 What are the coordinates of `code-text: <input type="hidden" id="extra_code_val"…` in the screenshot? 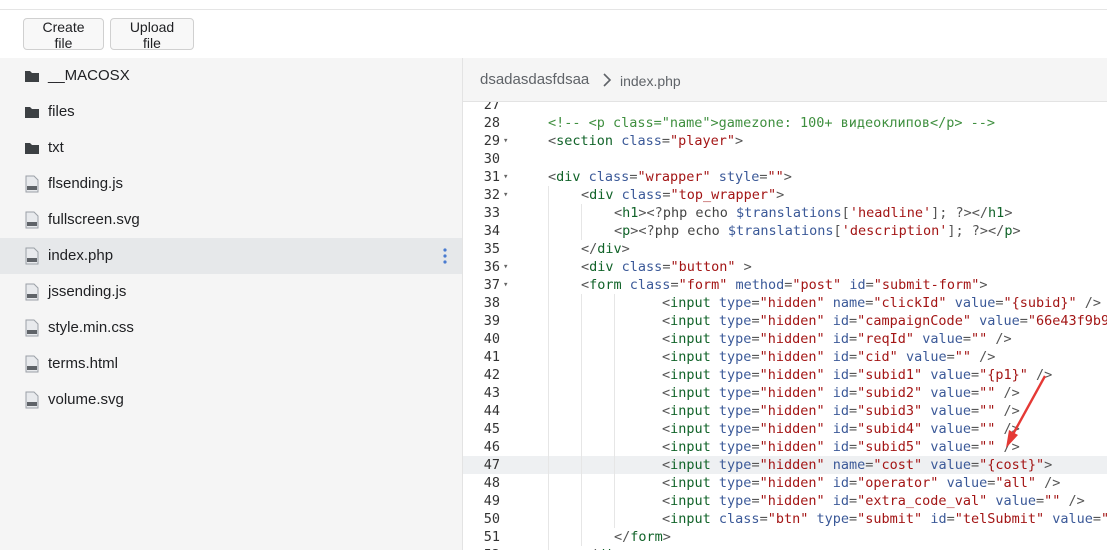 It's located at (873, 501).